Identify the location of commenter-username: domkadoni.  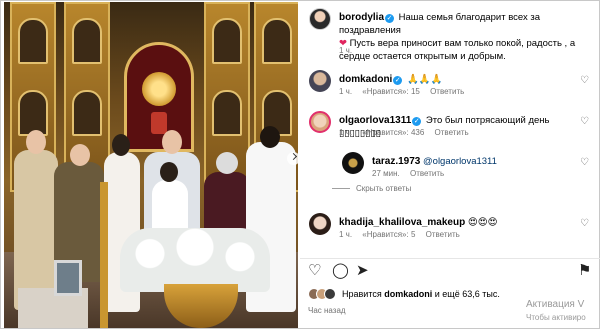
(365, 79).